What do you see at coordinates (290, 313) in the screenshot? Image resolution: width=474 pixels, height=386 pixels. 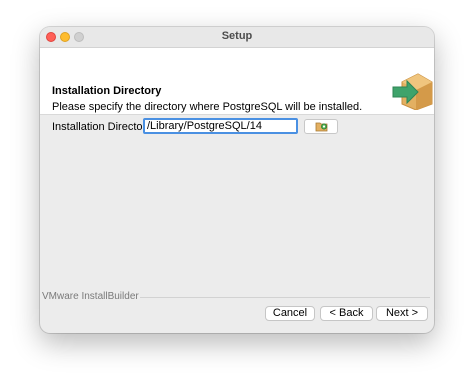 I see `cancel-button: Cancel` at bounding box center [290, 313].